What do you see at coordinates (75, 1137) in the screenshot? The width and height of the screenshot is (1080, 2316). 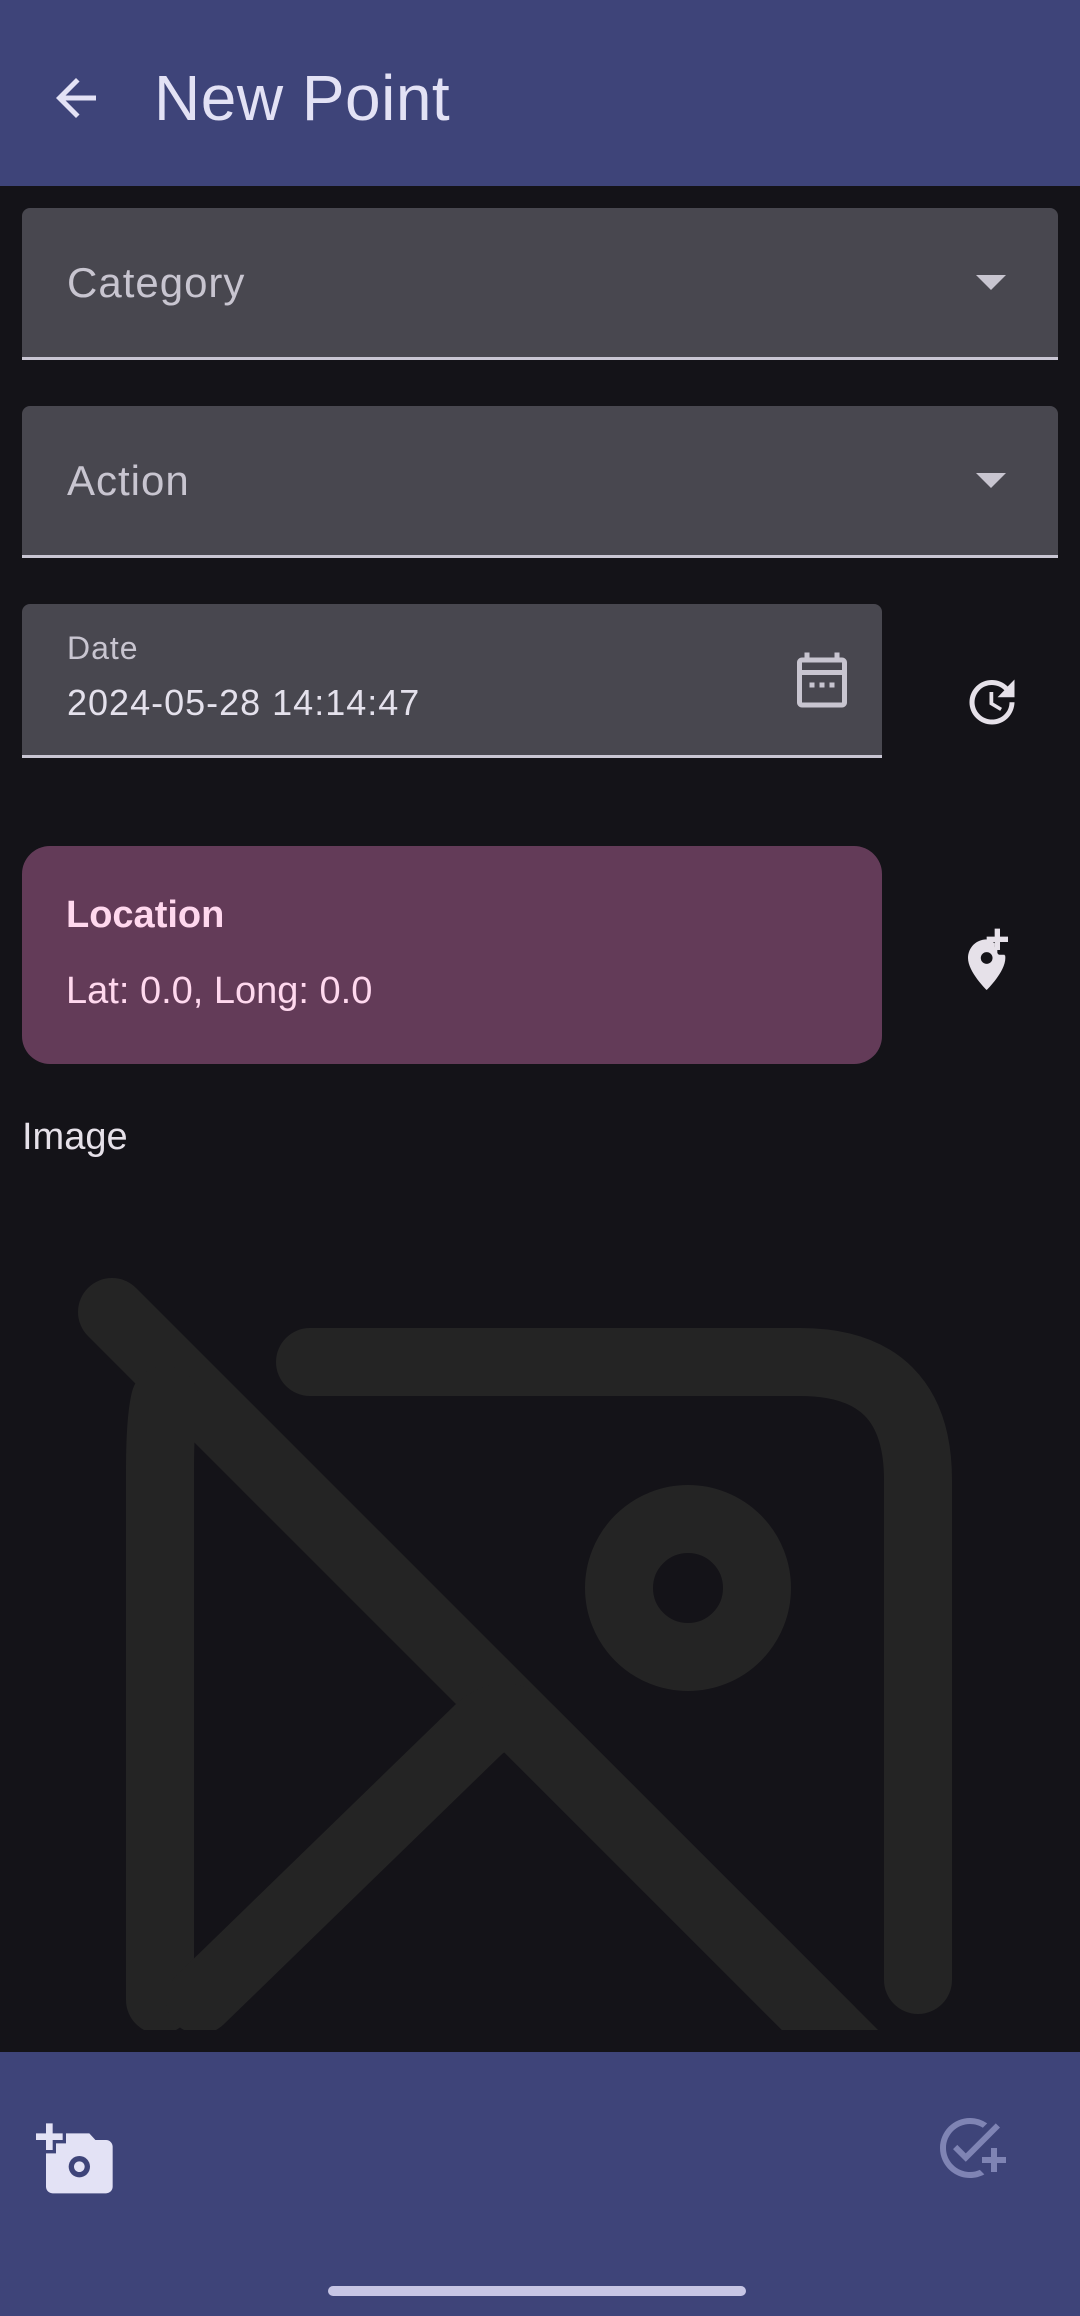 I see `image-heading: Image` at bounding box center [75, 1137].